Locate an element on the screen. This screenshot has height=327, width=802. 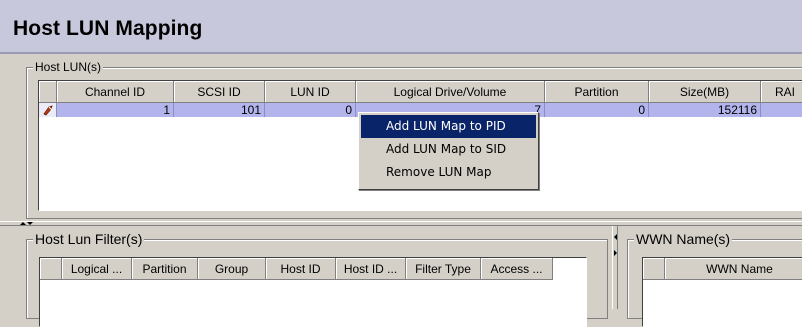
column-header-logical-drive: Logical Drive/Volume is located at coordinates (450, 92).